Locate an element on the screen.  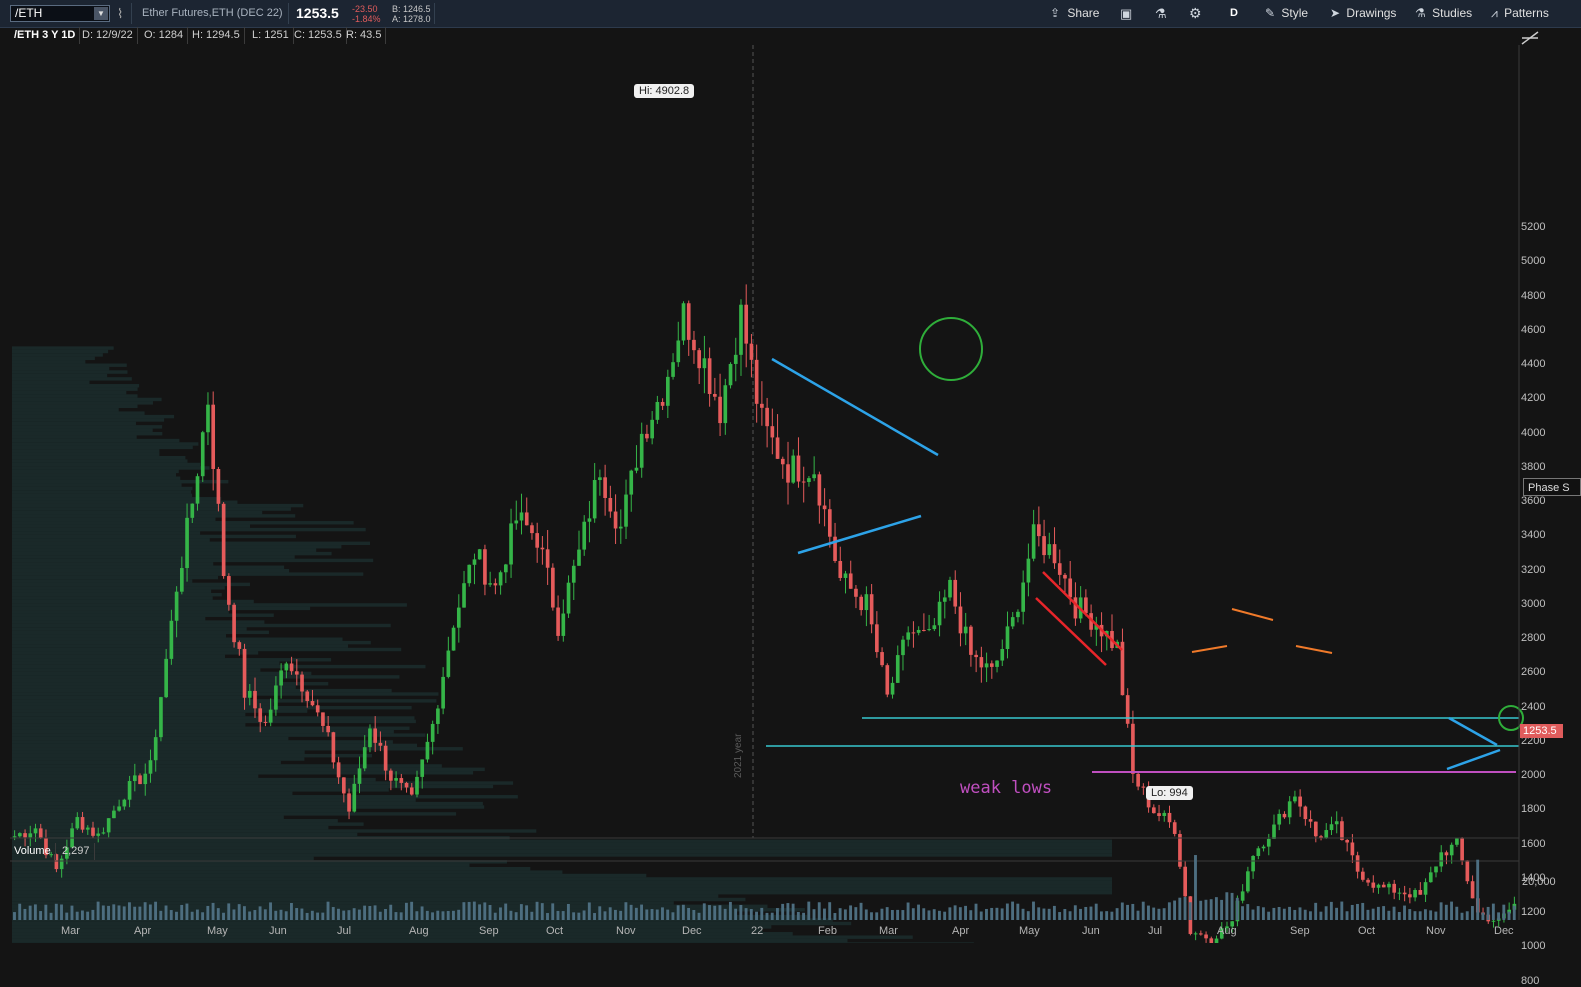
channel-lower-line is located at coordinates (1071, 631).